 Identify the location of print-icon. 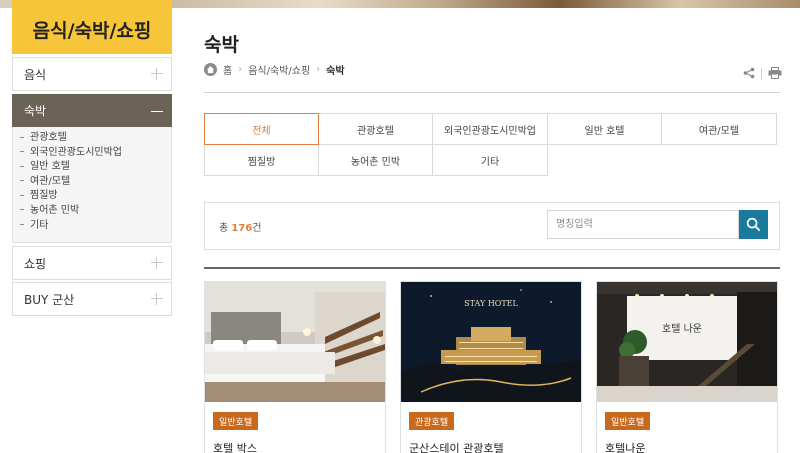
(775, 73).